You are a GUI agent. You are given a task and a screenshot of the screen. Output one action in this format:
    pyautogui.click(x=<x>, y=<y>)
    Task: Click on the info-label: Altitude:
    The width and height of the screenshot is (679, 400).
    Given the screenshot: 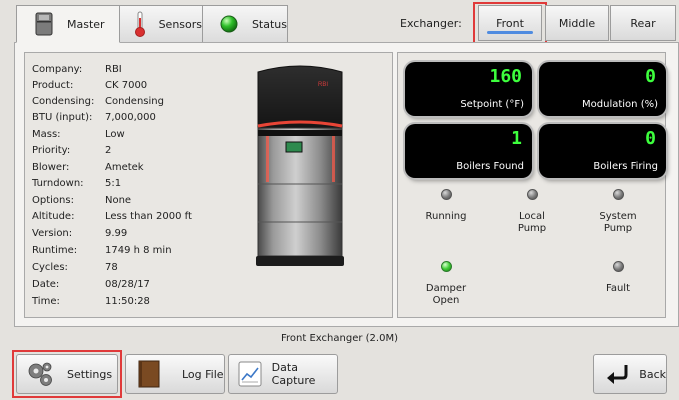 What is the action you would take?
    pyautogui.click(x=53, y=216)
    